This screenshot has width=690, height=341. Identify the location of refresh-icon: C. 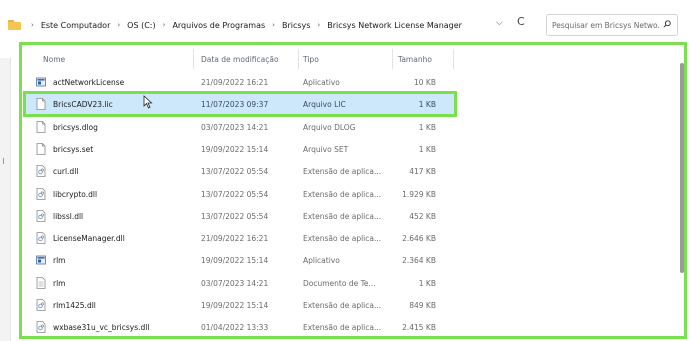
(521, 21).